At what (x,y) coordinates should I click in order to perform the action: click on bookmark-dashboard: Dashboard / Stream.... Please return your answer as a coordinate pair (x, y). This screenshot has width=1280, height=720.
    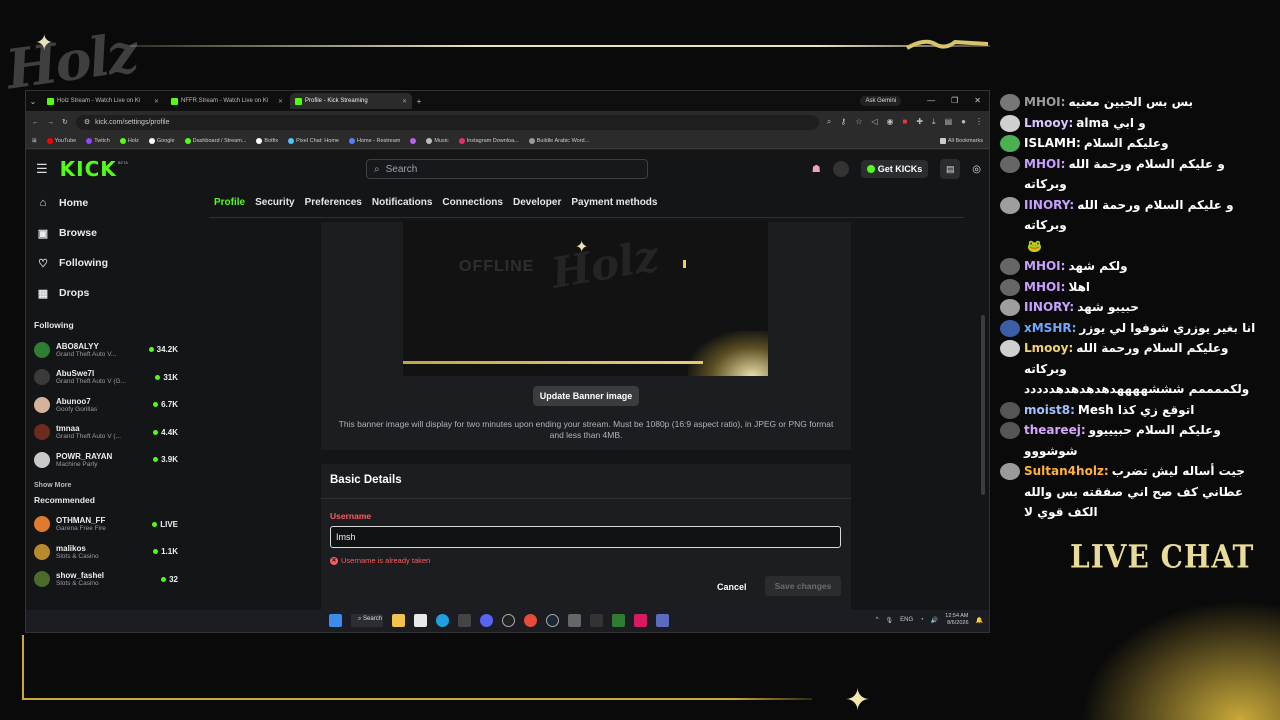
    Looking at the image, I should click on (215, 140).